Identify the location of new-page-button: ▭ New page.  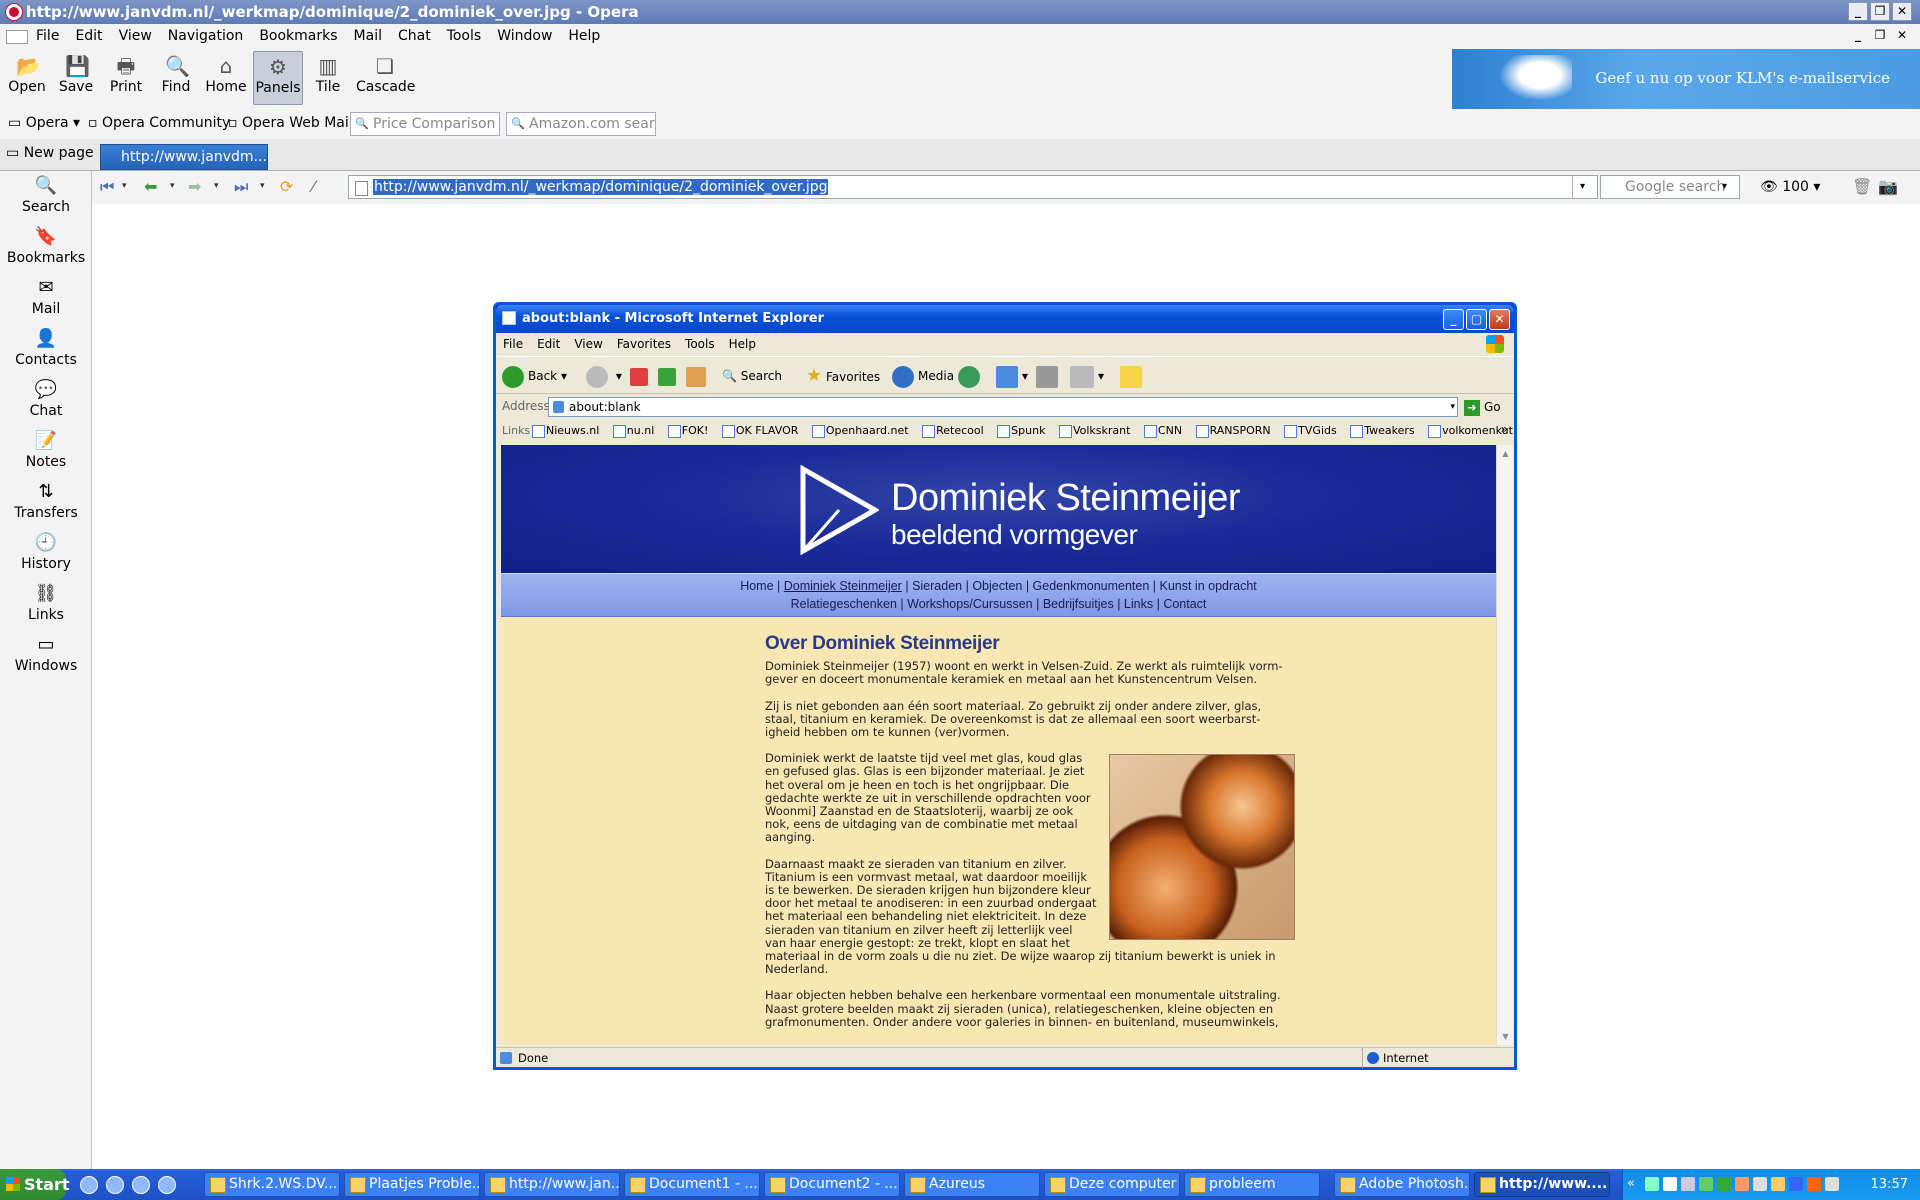
(50, 153).